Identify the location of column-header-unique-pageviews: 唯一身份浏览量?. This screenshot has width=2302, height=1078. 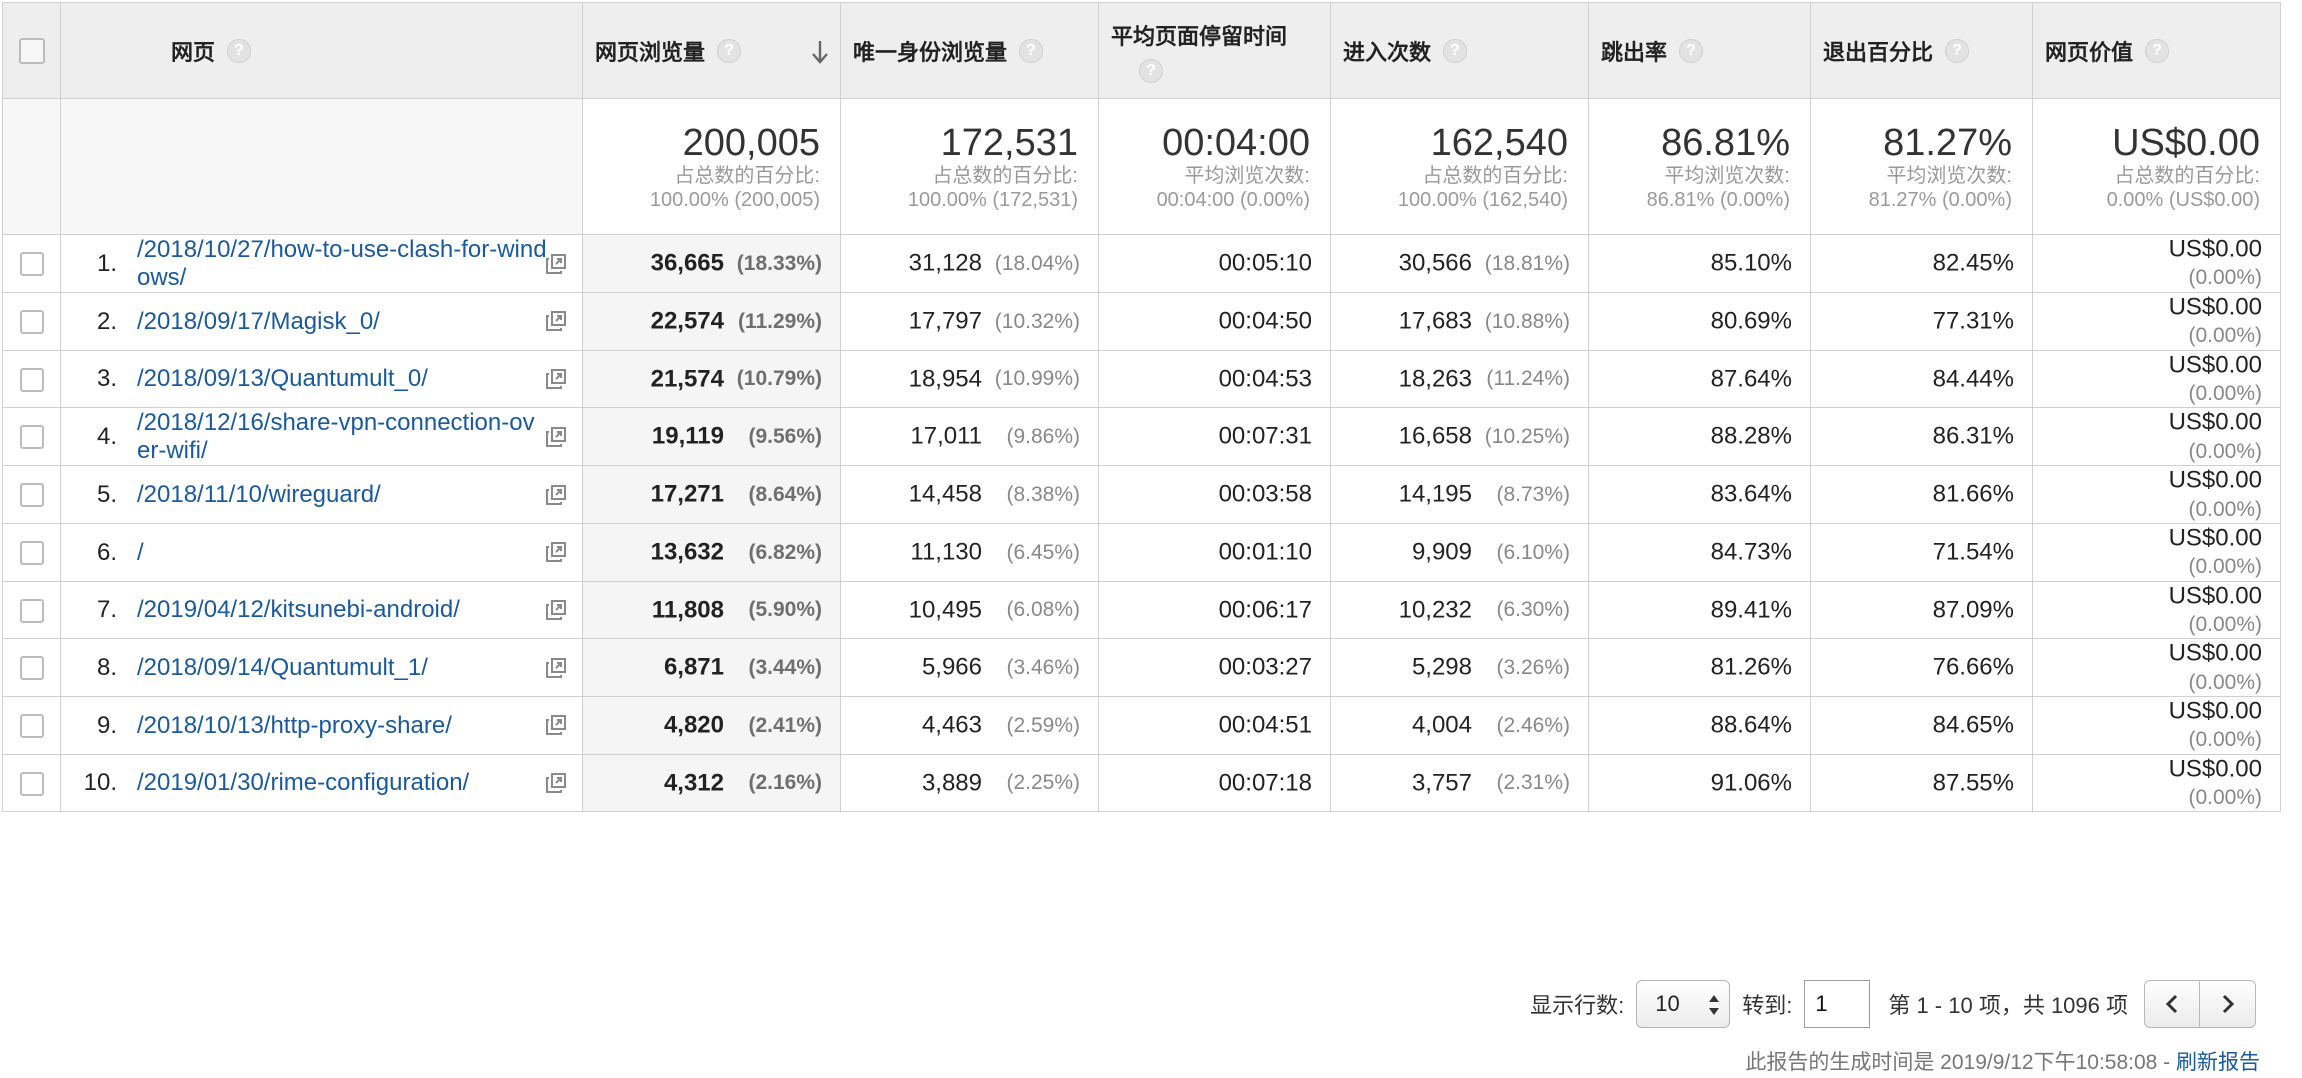
(969, 50).